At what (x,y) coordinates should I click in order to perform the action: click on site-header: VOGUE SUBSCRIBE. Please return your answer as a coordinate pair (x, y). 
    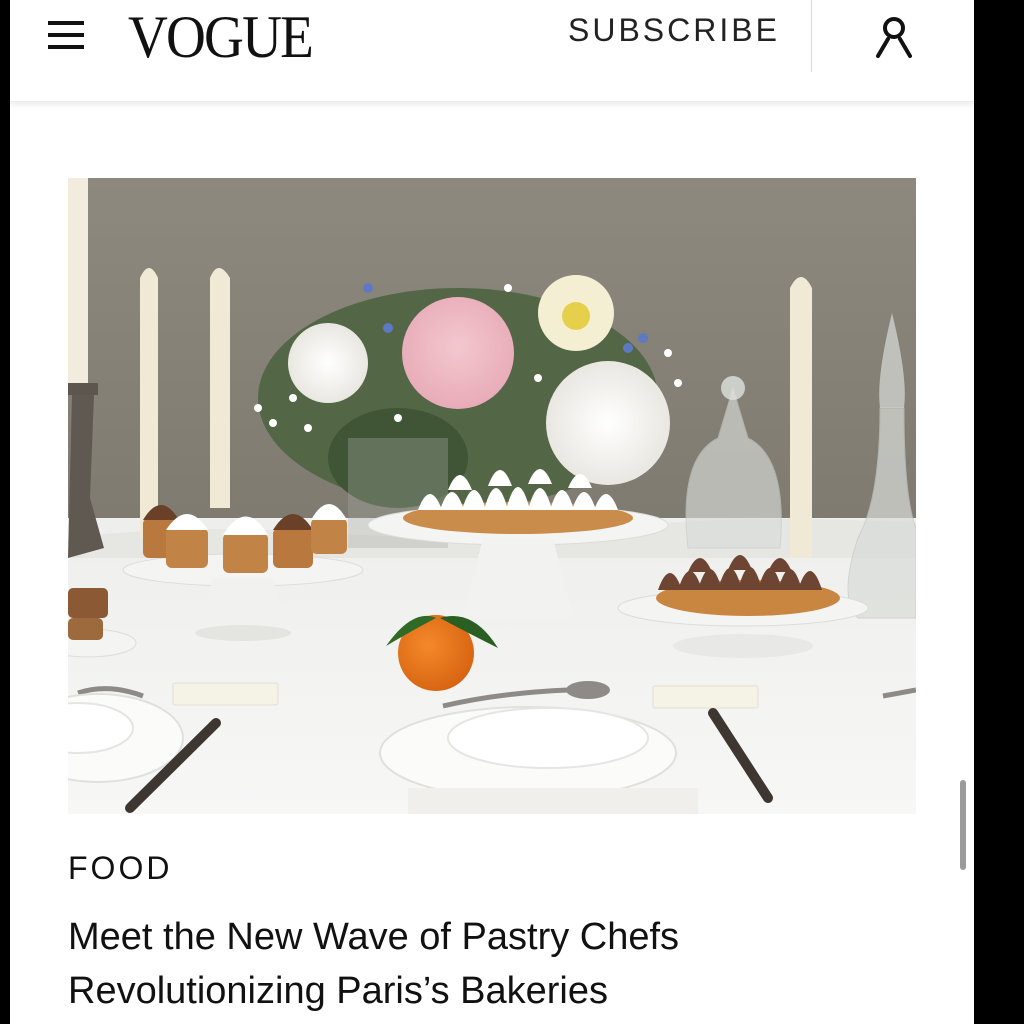
    Looking at the image, I should click on (492, 51).